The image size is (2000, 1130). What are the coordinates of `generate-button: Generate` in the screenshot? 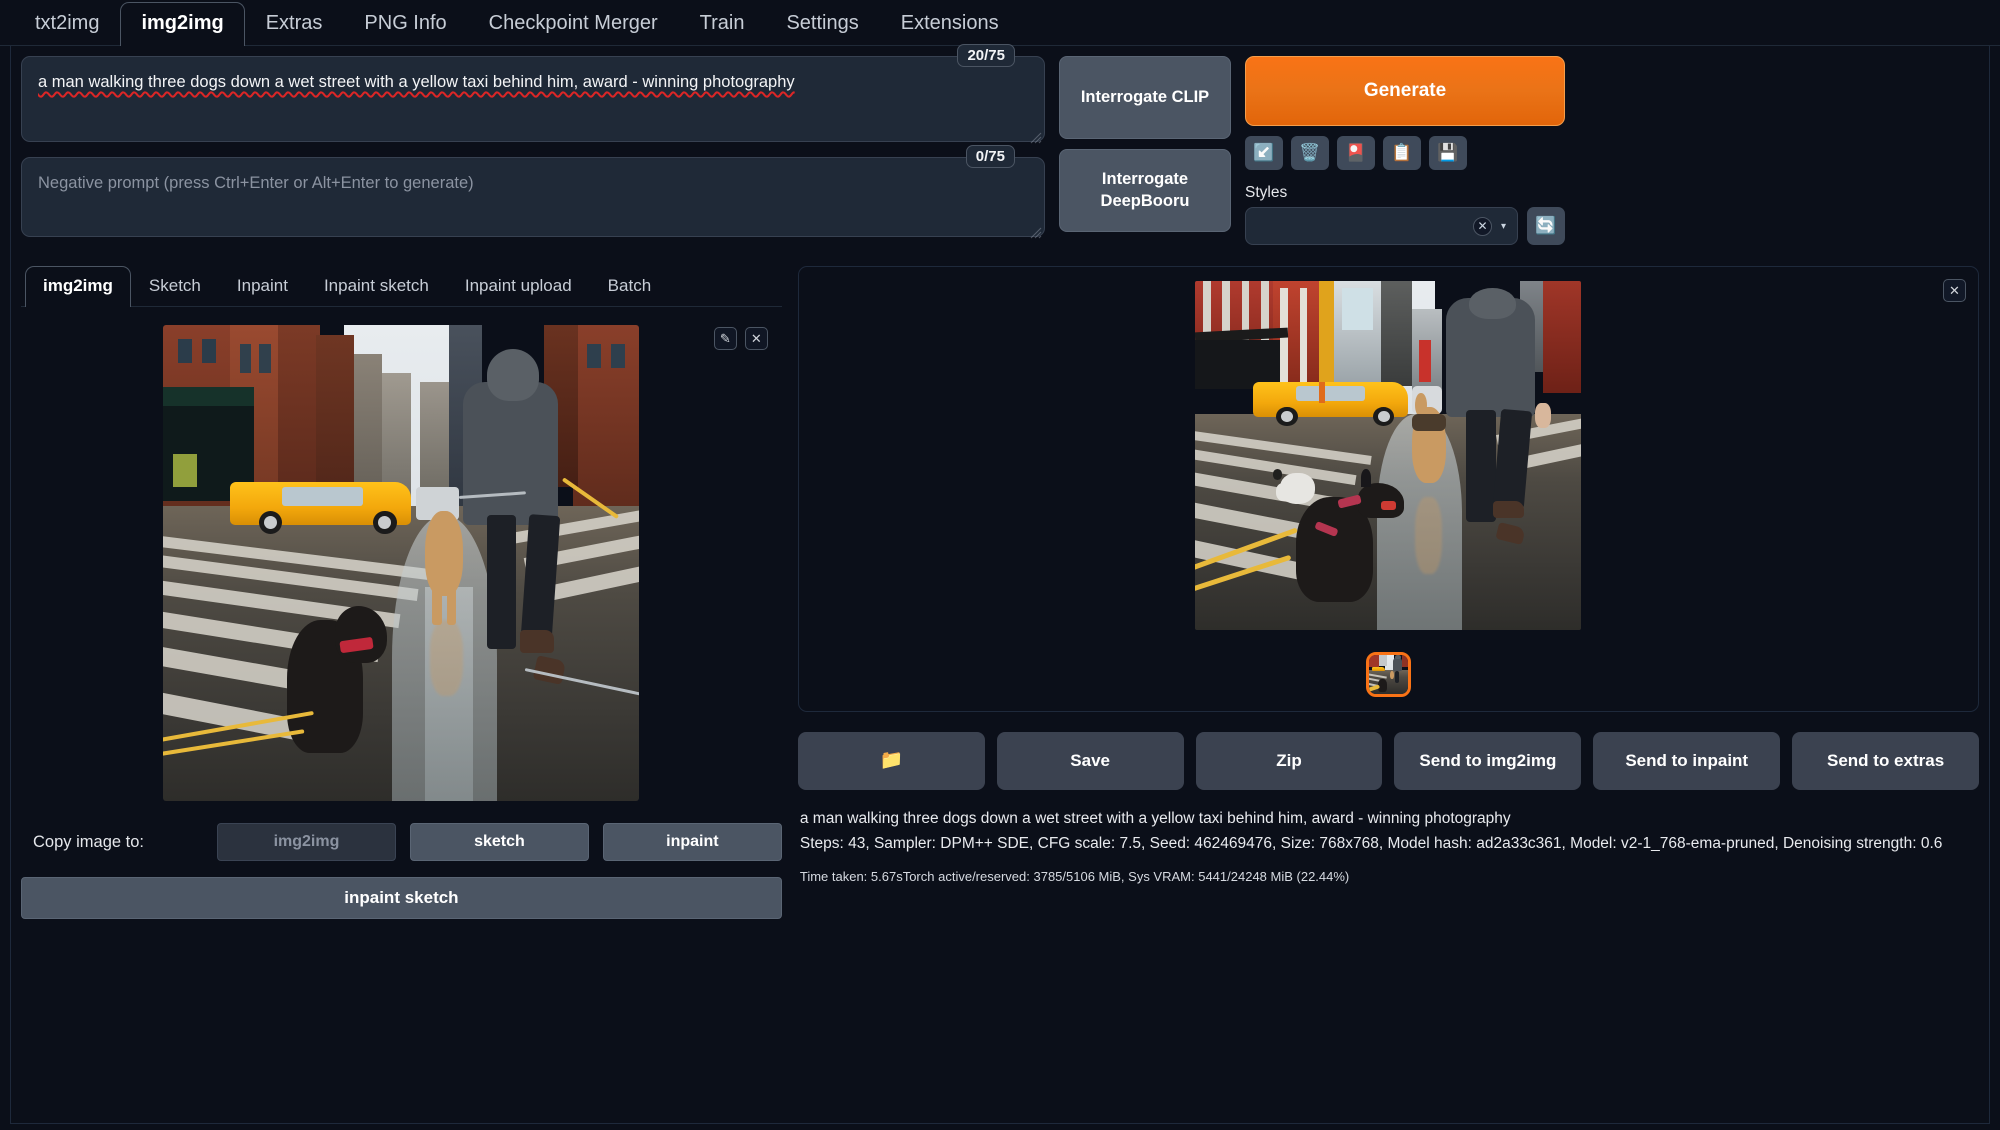 It's located at (1405, 91).